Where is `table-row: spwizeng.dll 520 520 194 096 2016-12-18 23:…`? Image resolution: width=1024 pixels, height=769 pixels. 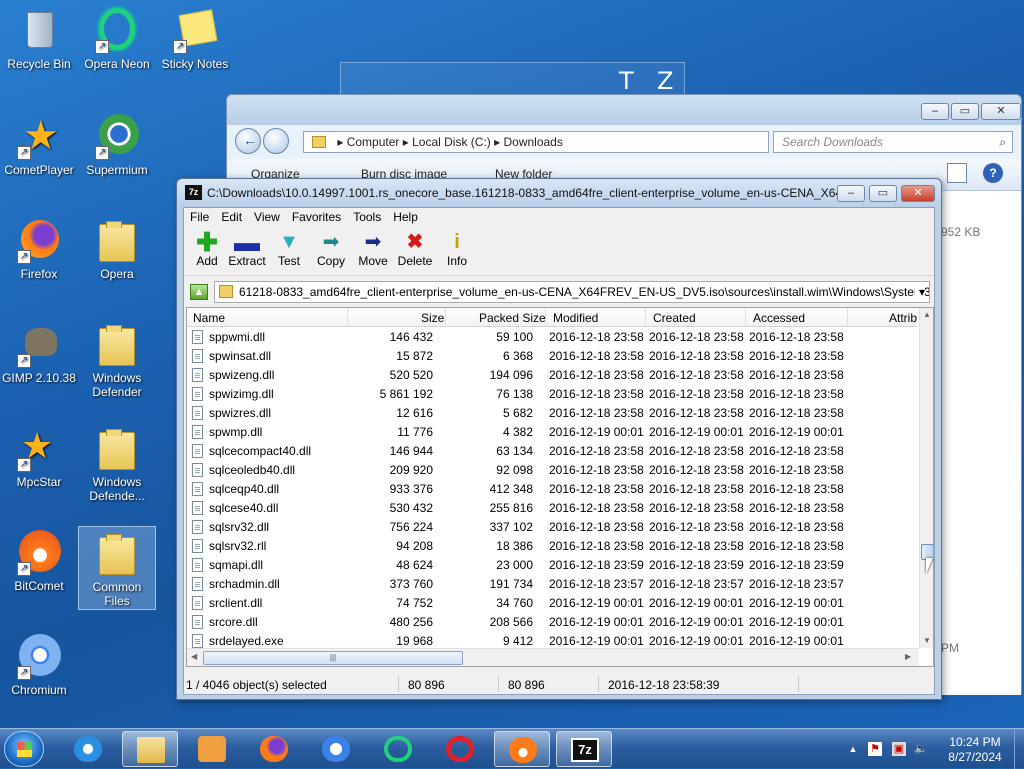 table-row: spwizeng.dll 520 520 194 096 2016-12-18 23:… is located at coordinates (552, 374).